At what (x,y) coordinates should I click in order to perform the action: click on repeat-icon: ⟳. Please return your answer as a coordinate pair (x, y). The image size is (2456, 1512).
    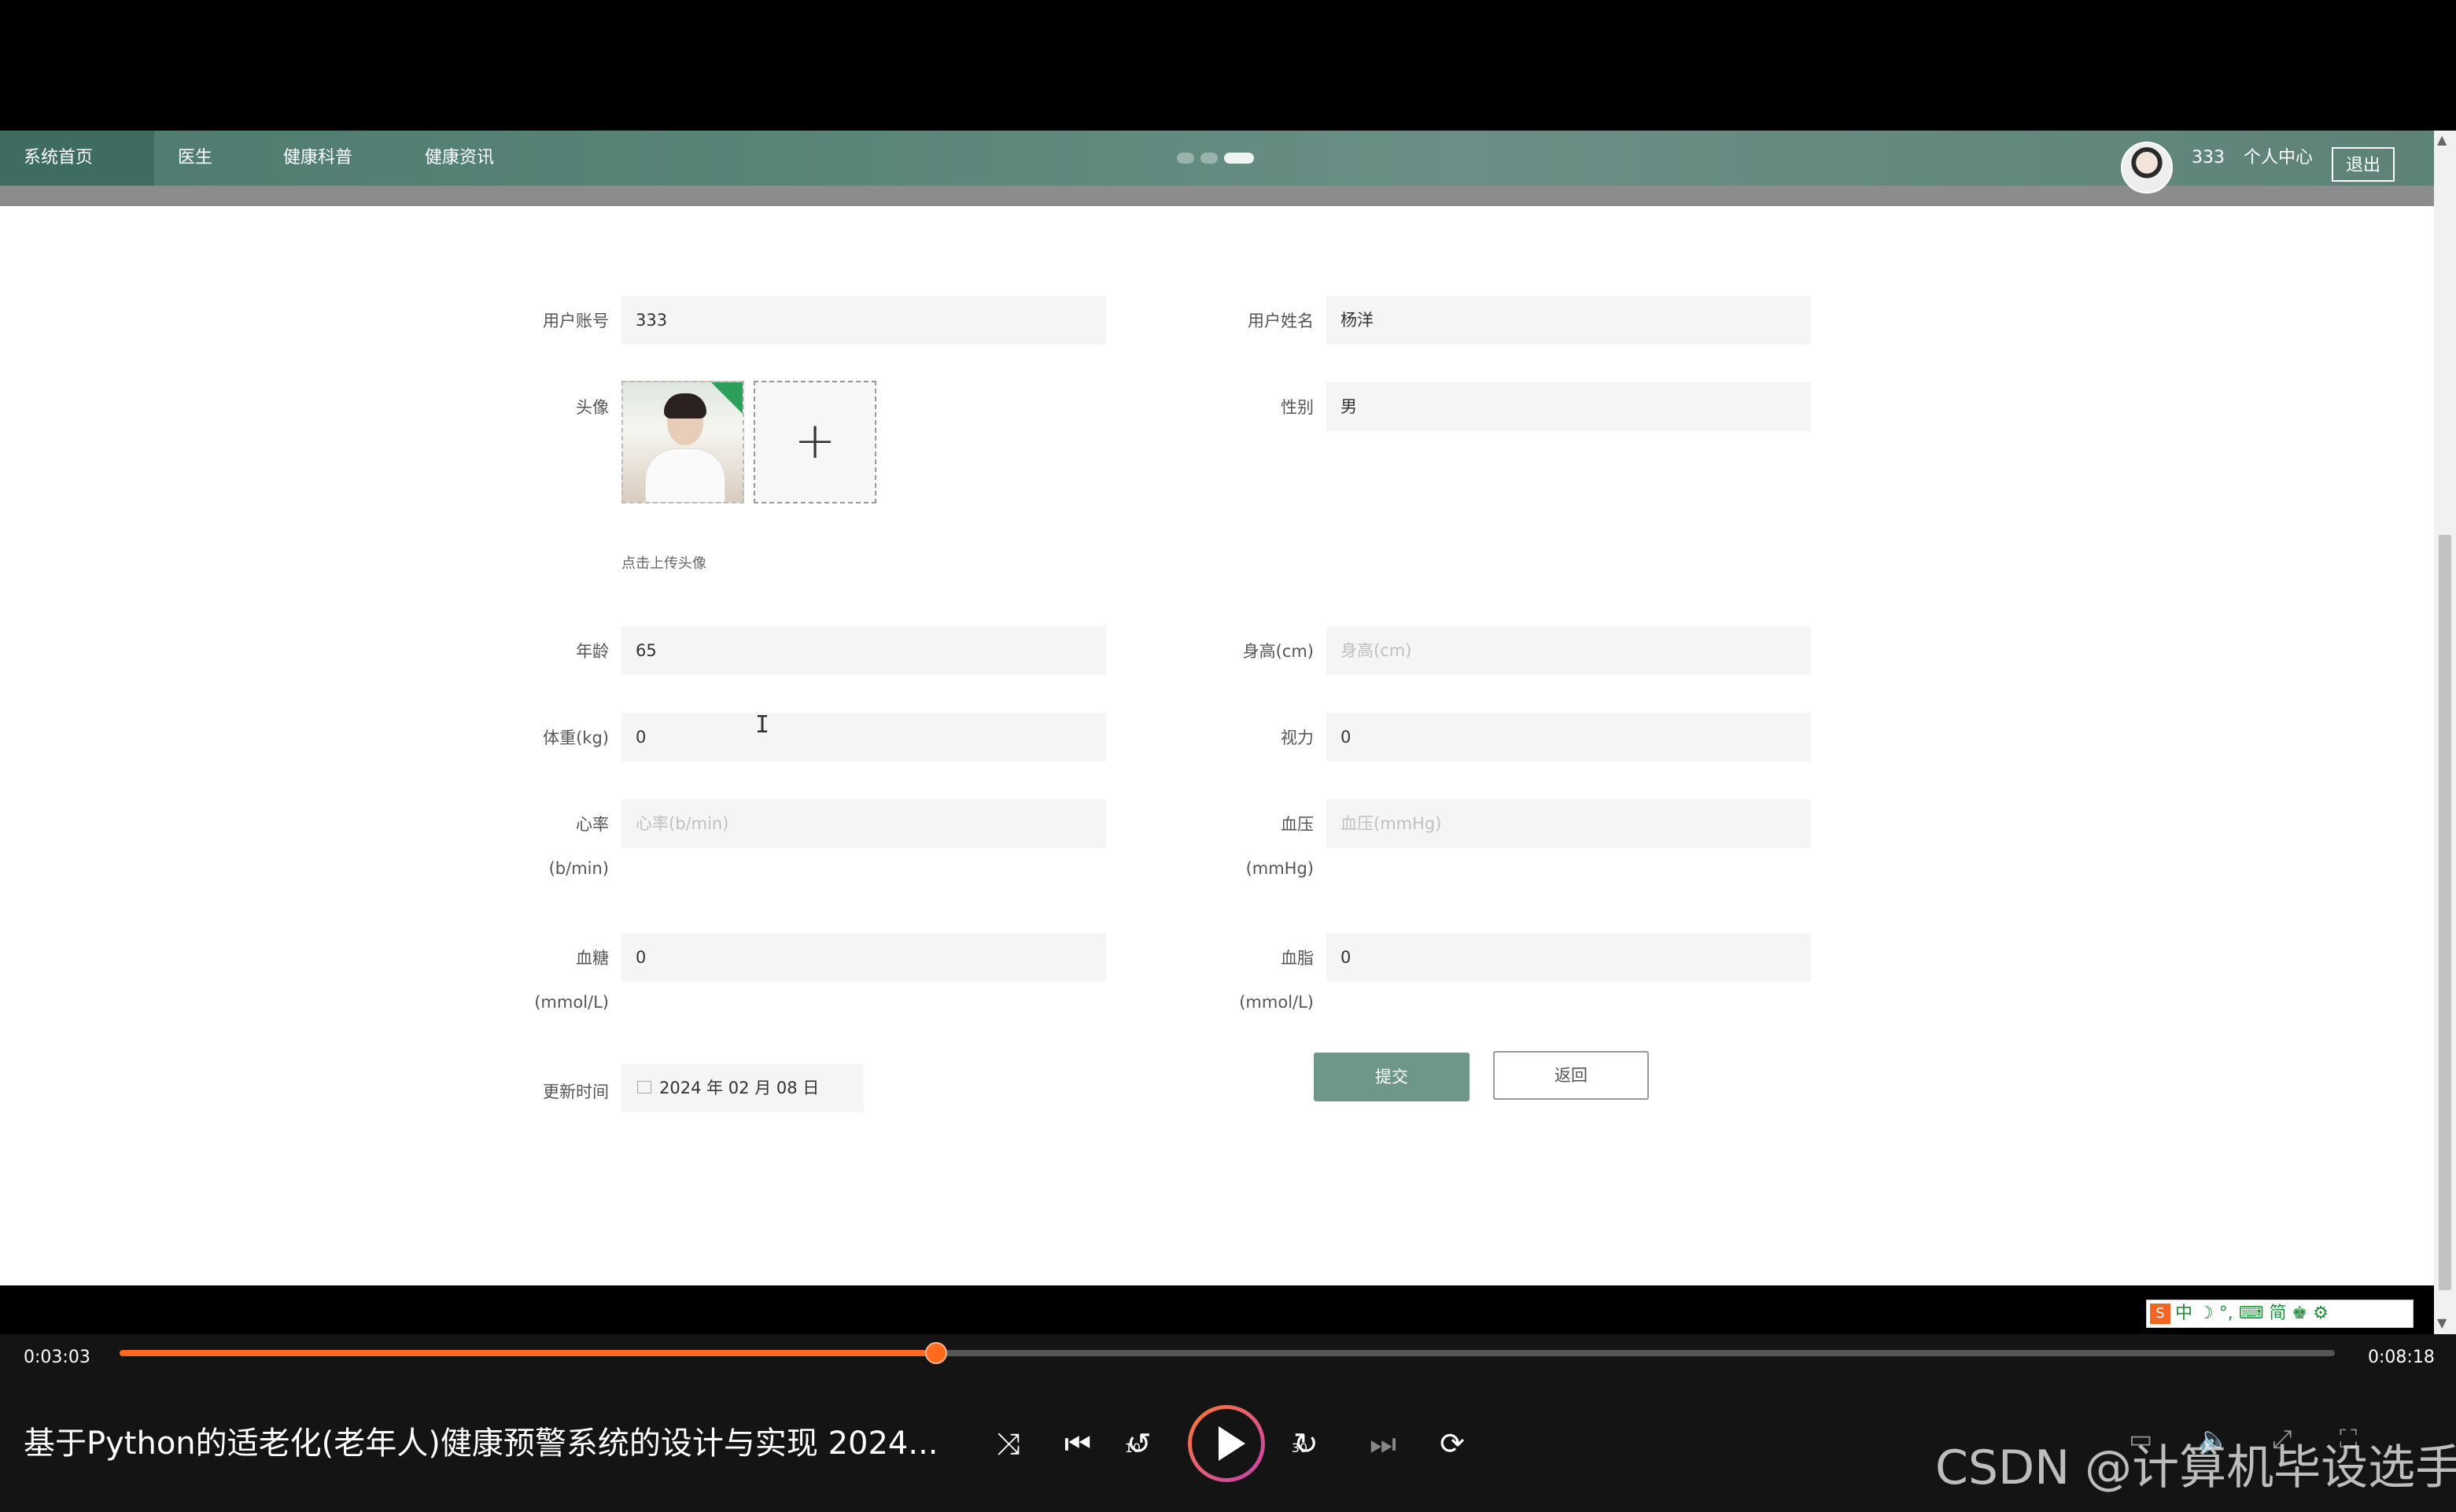
    Looking at the image, I should click on (1452, 1443).